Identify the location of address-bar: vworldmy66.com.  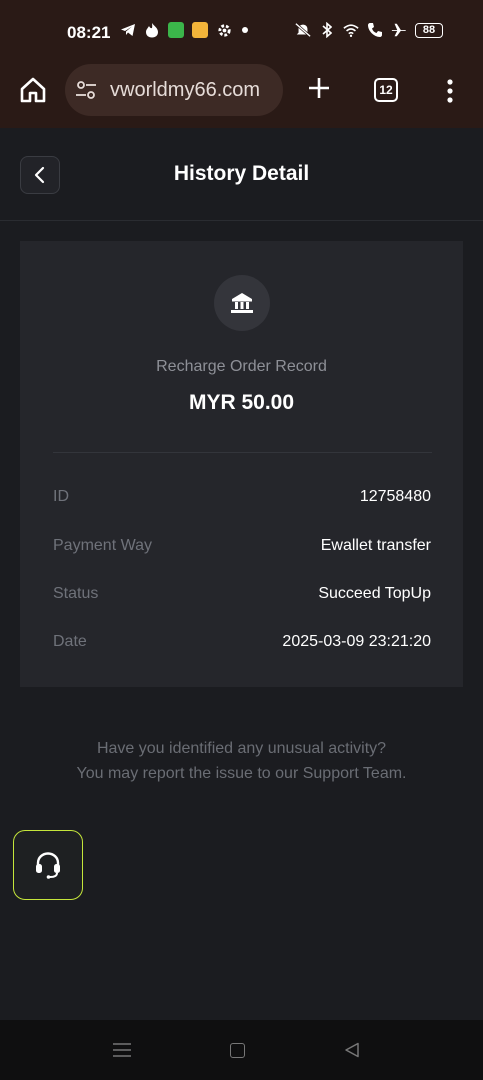
(174, 90).